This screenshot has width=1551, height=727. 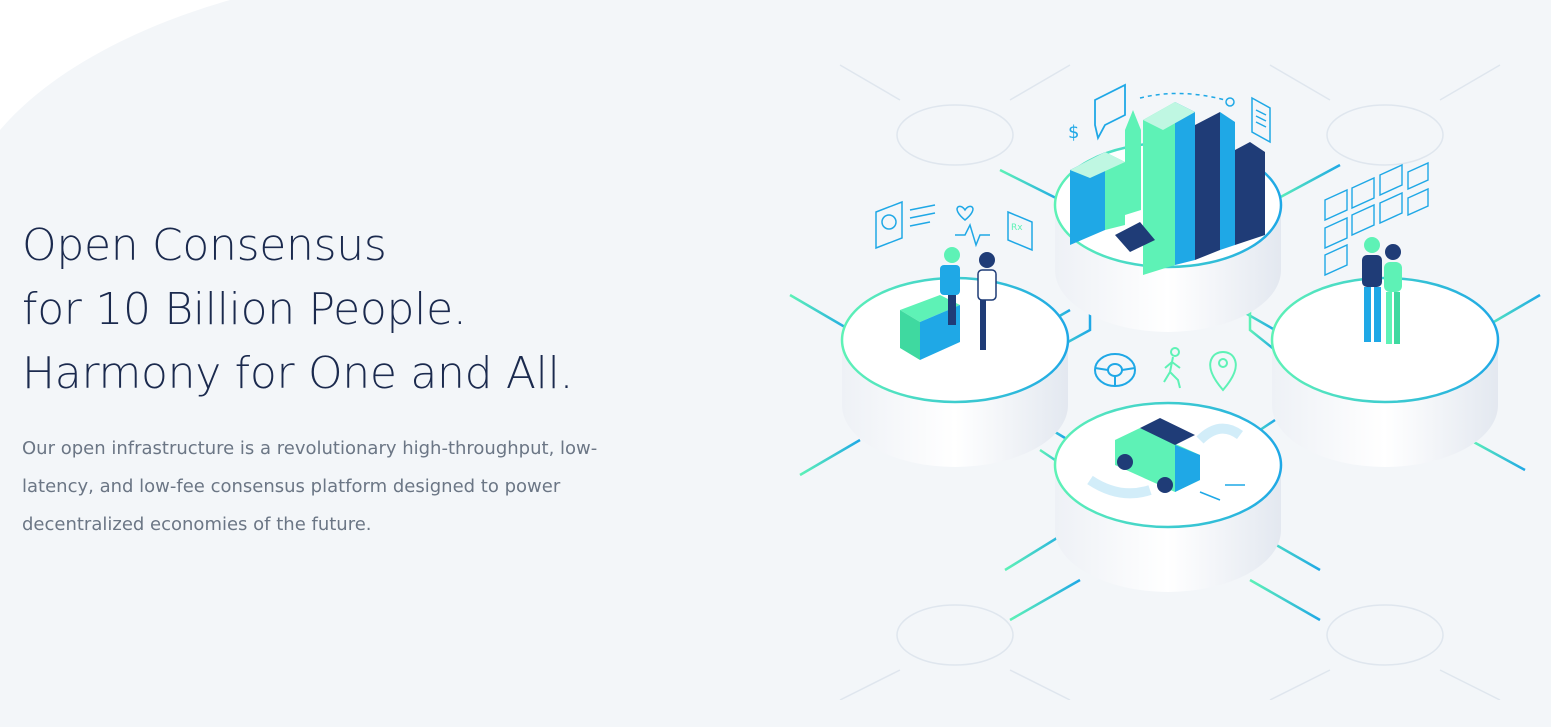 What do you see at coordinates (1385, 314) in the screenshot?
I see `media-platform` at bounding box center [1385, 314].